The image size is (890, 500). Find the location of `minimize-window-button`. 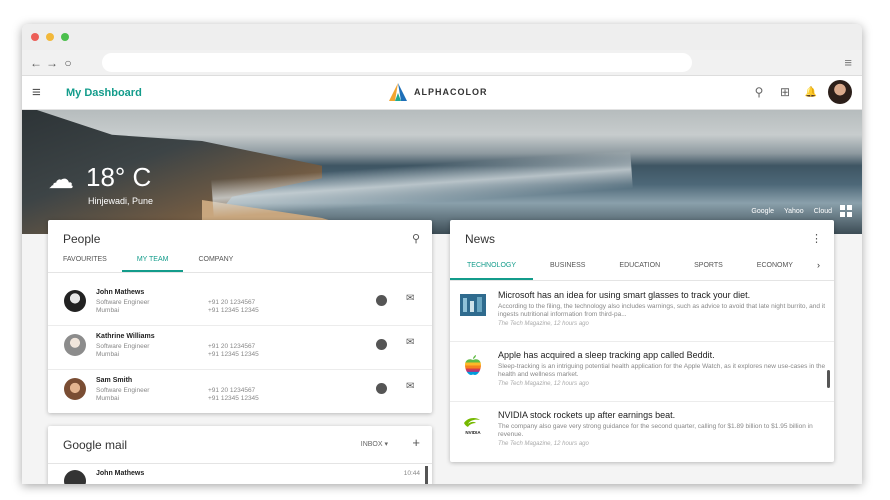

minimize-window-button is located at coordinates (50, 37).